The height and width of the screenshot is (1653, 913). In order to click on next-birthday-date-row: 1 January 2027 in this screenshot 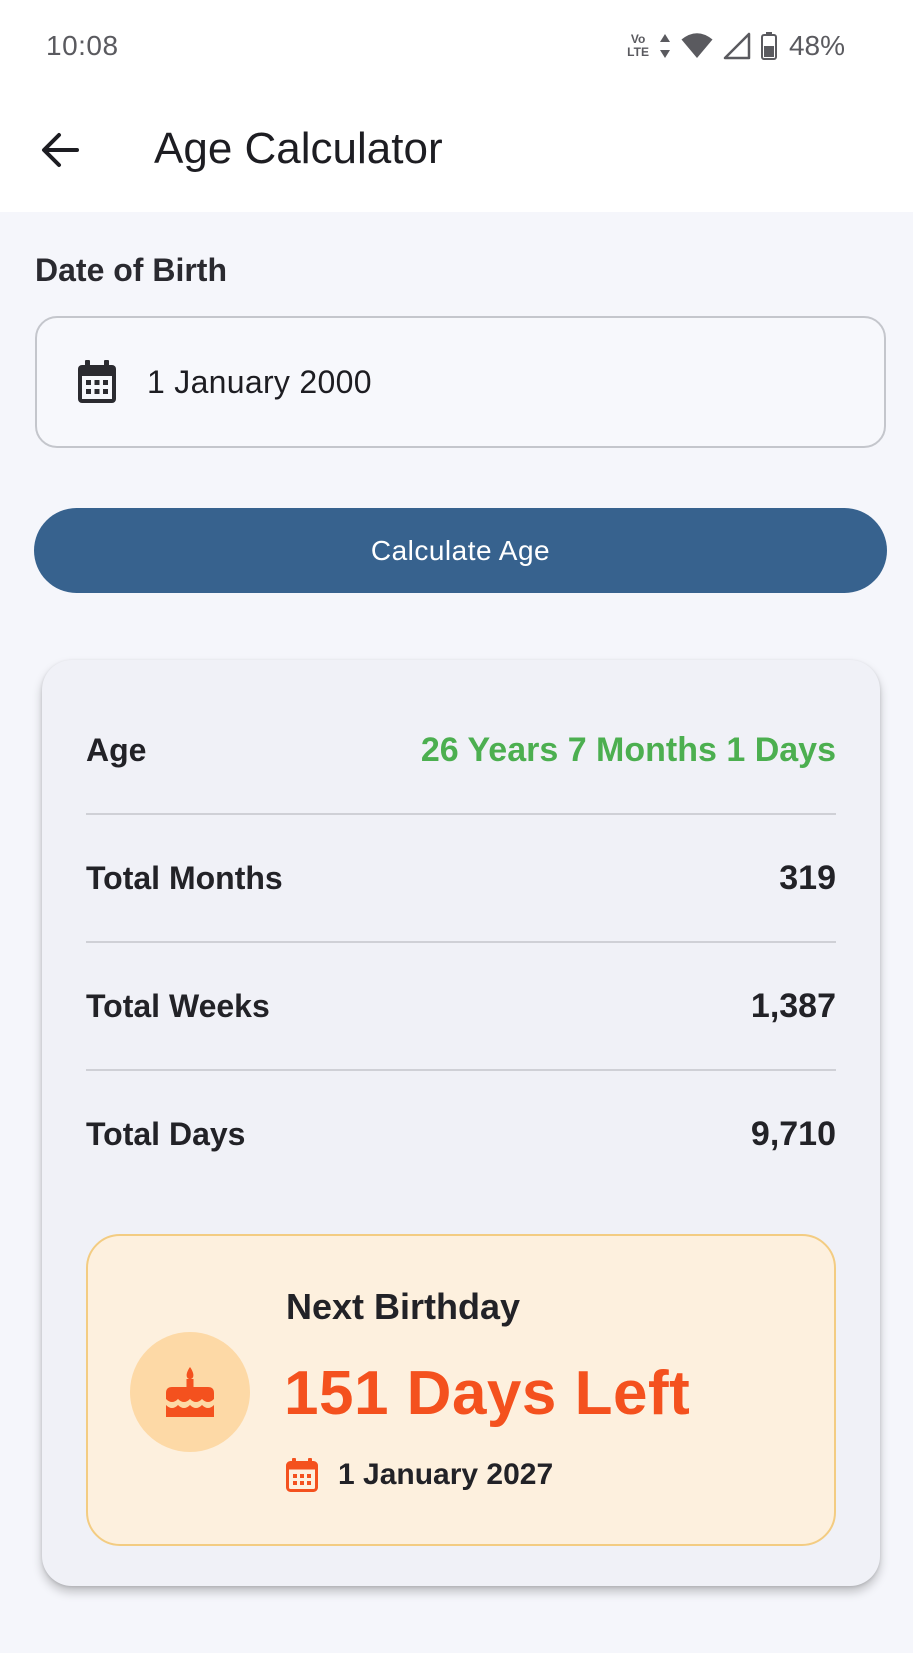, I will do `click(419, 1475)`.